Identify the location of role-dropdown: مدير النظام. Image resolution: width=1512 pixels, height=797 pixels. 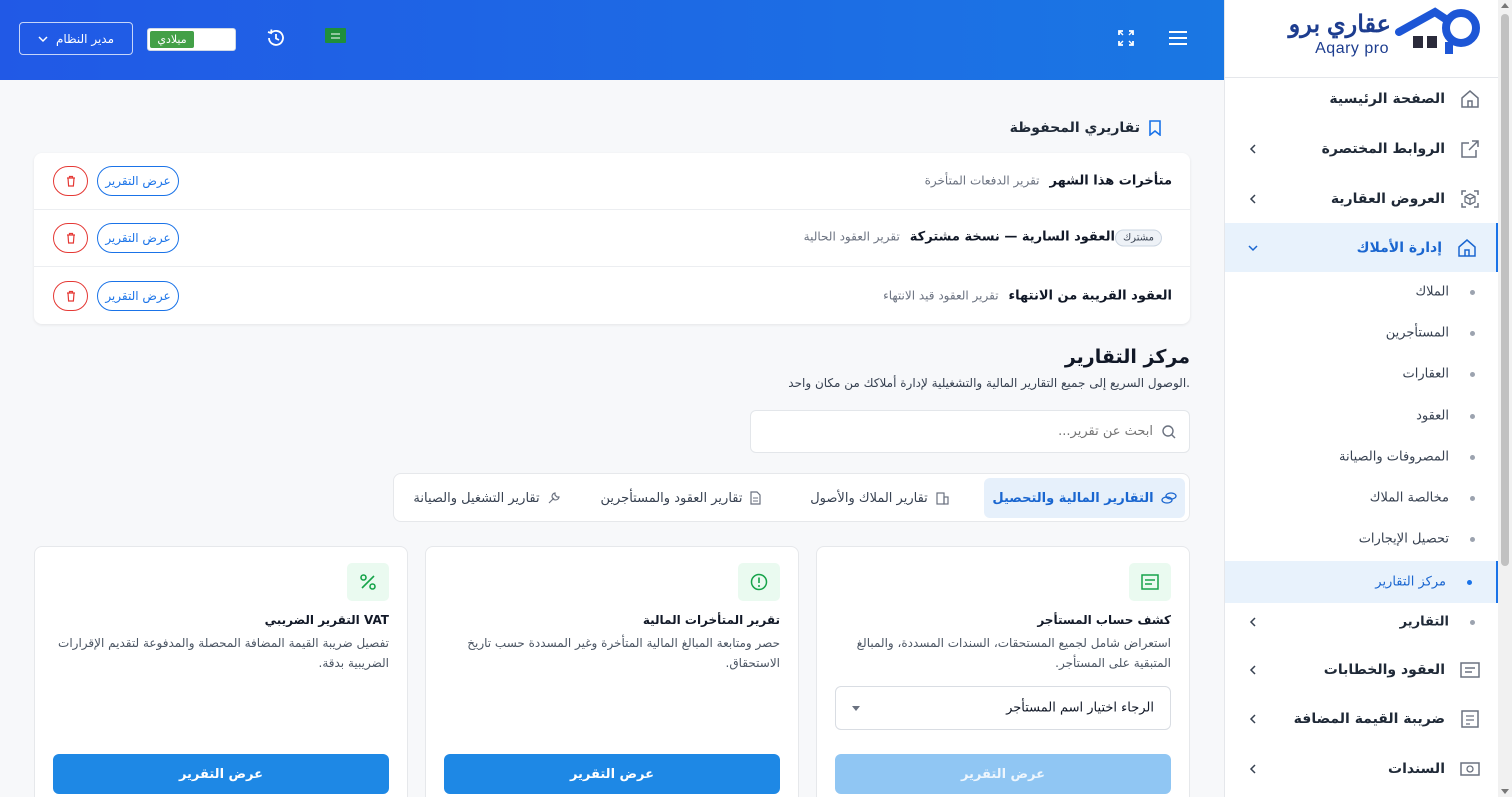
(76, 38).